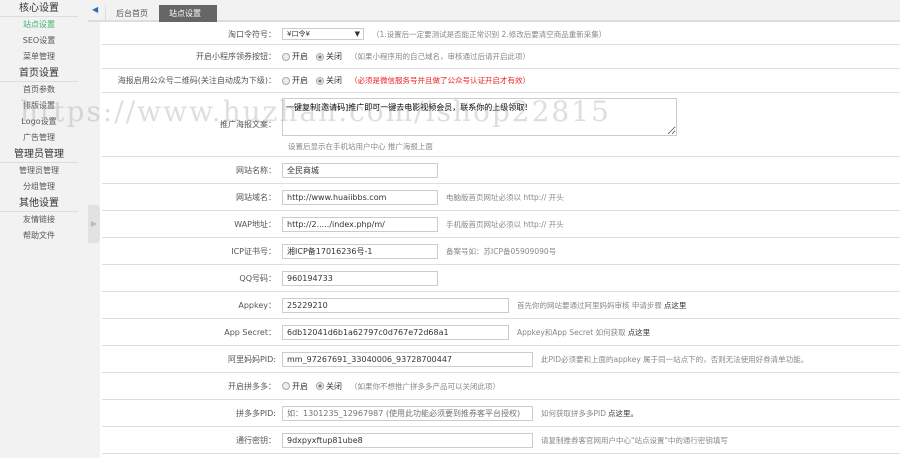  I want to click on label: Appkey：, so click(257, 305).